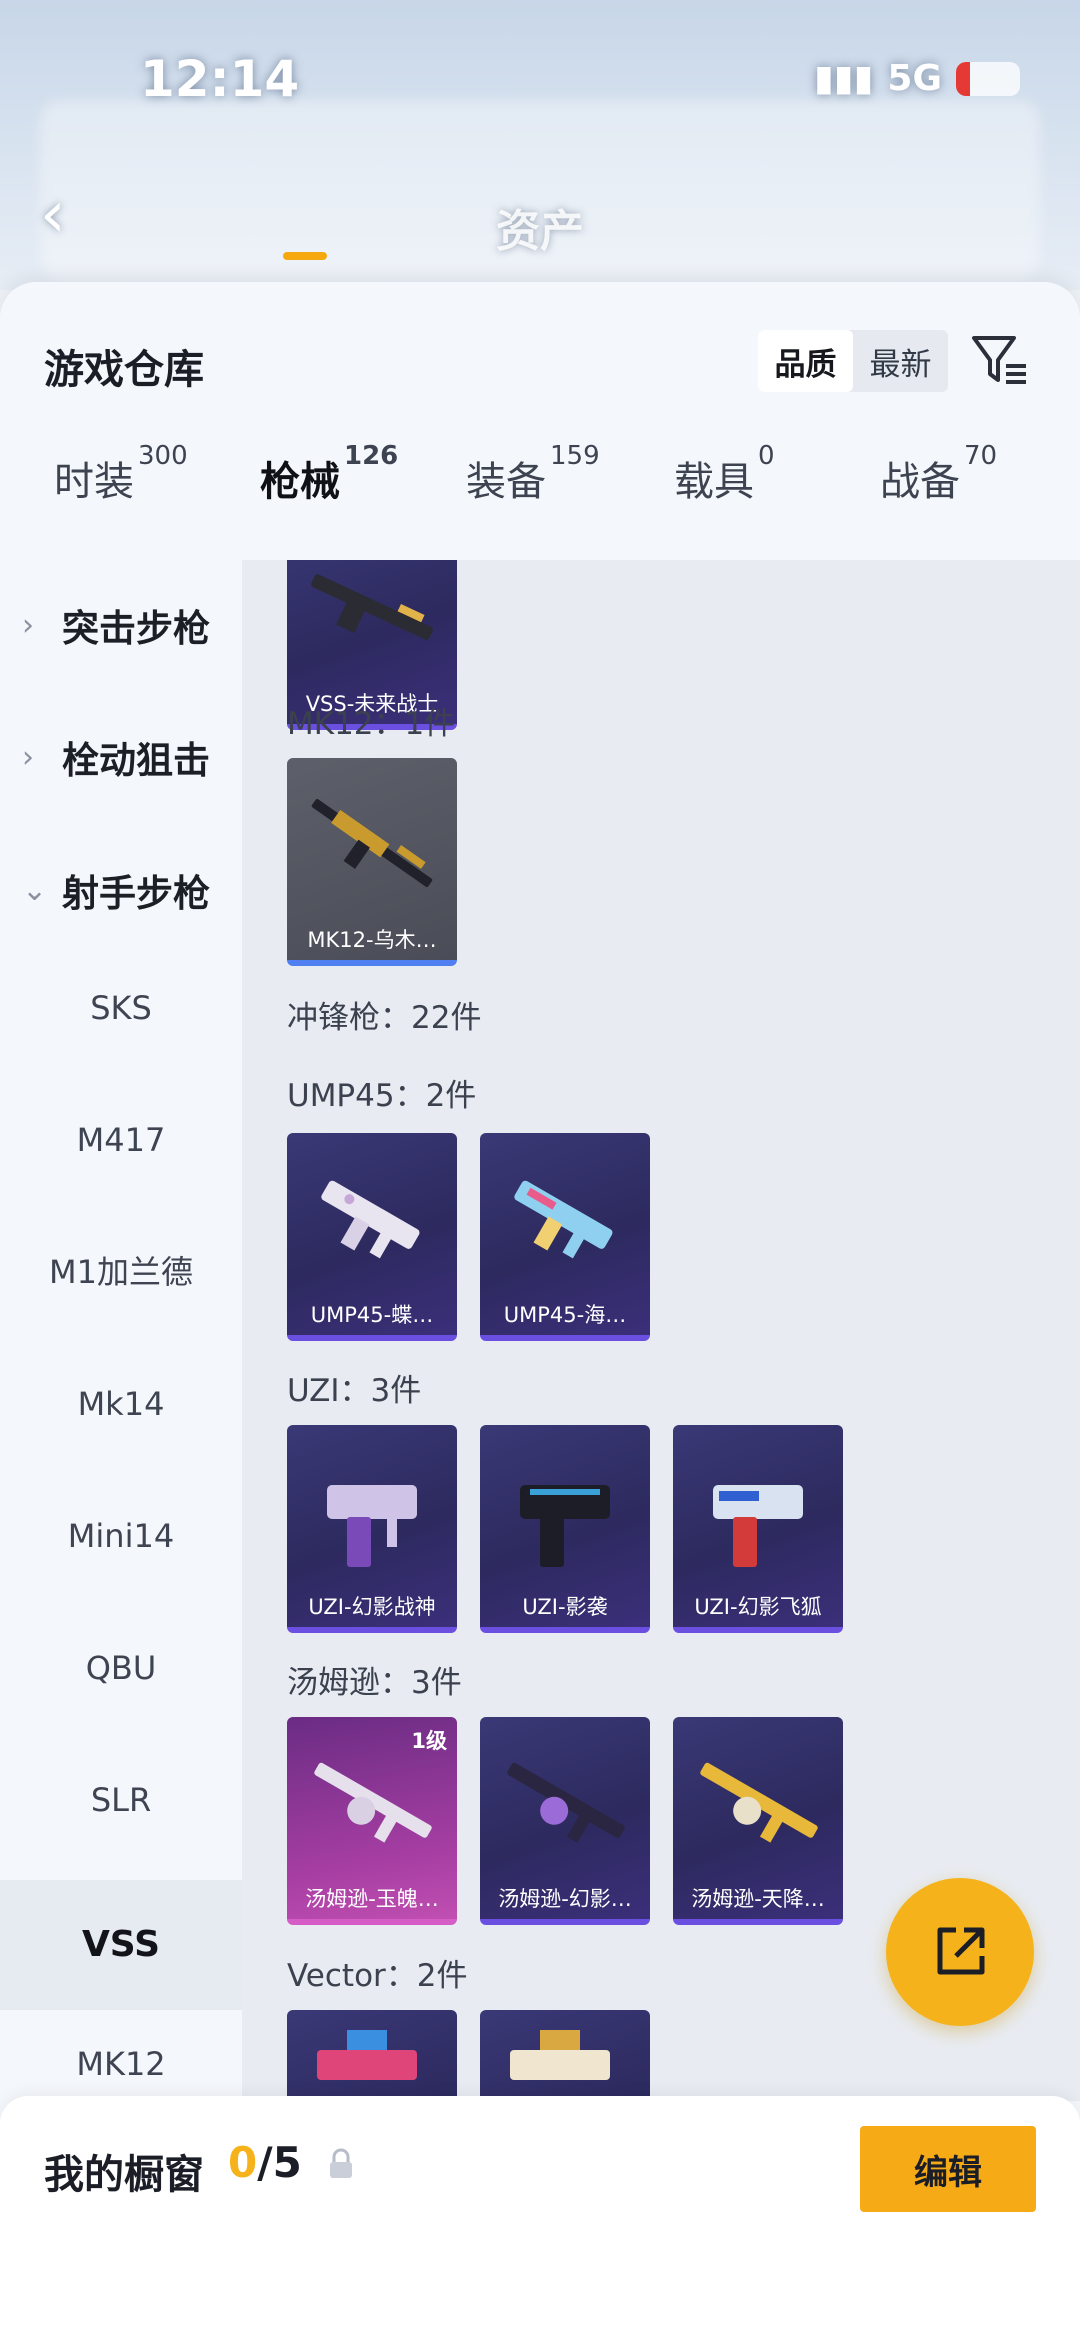 Image resolution: width=1080 pixels, height=2341 pixels. What do you see at coordinates (341, 2163) in the screenshot?
I see `lock-icon` at bounding box center [341, 2163].